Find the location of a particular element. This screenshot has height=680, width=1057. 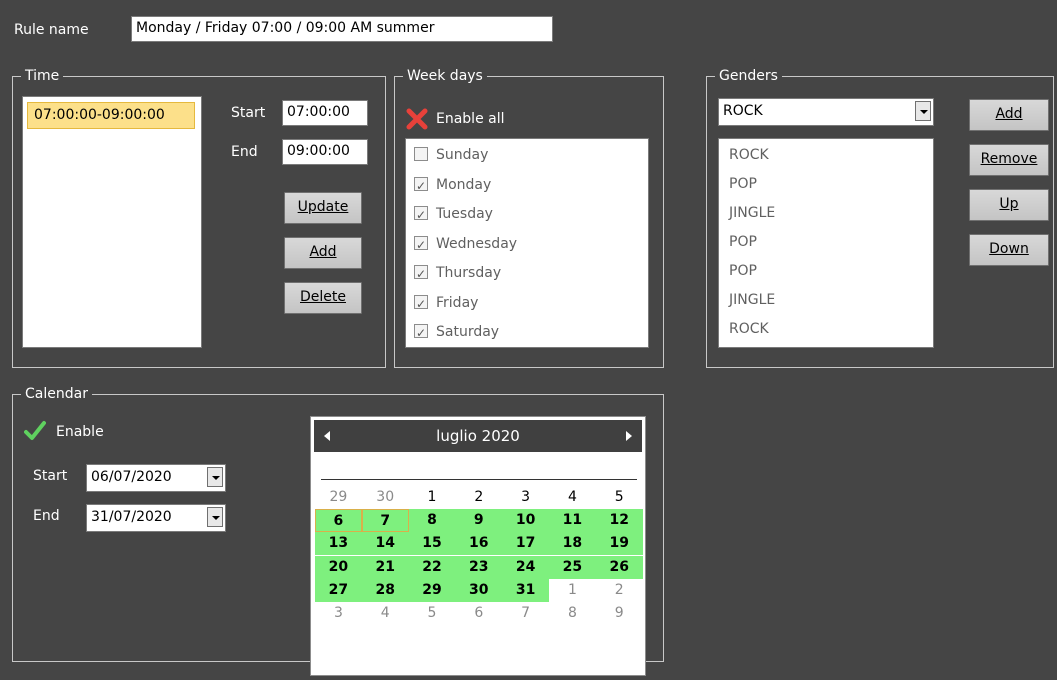

time-delete-label: Delete is located at coordinates (323, 297).